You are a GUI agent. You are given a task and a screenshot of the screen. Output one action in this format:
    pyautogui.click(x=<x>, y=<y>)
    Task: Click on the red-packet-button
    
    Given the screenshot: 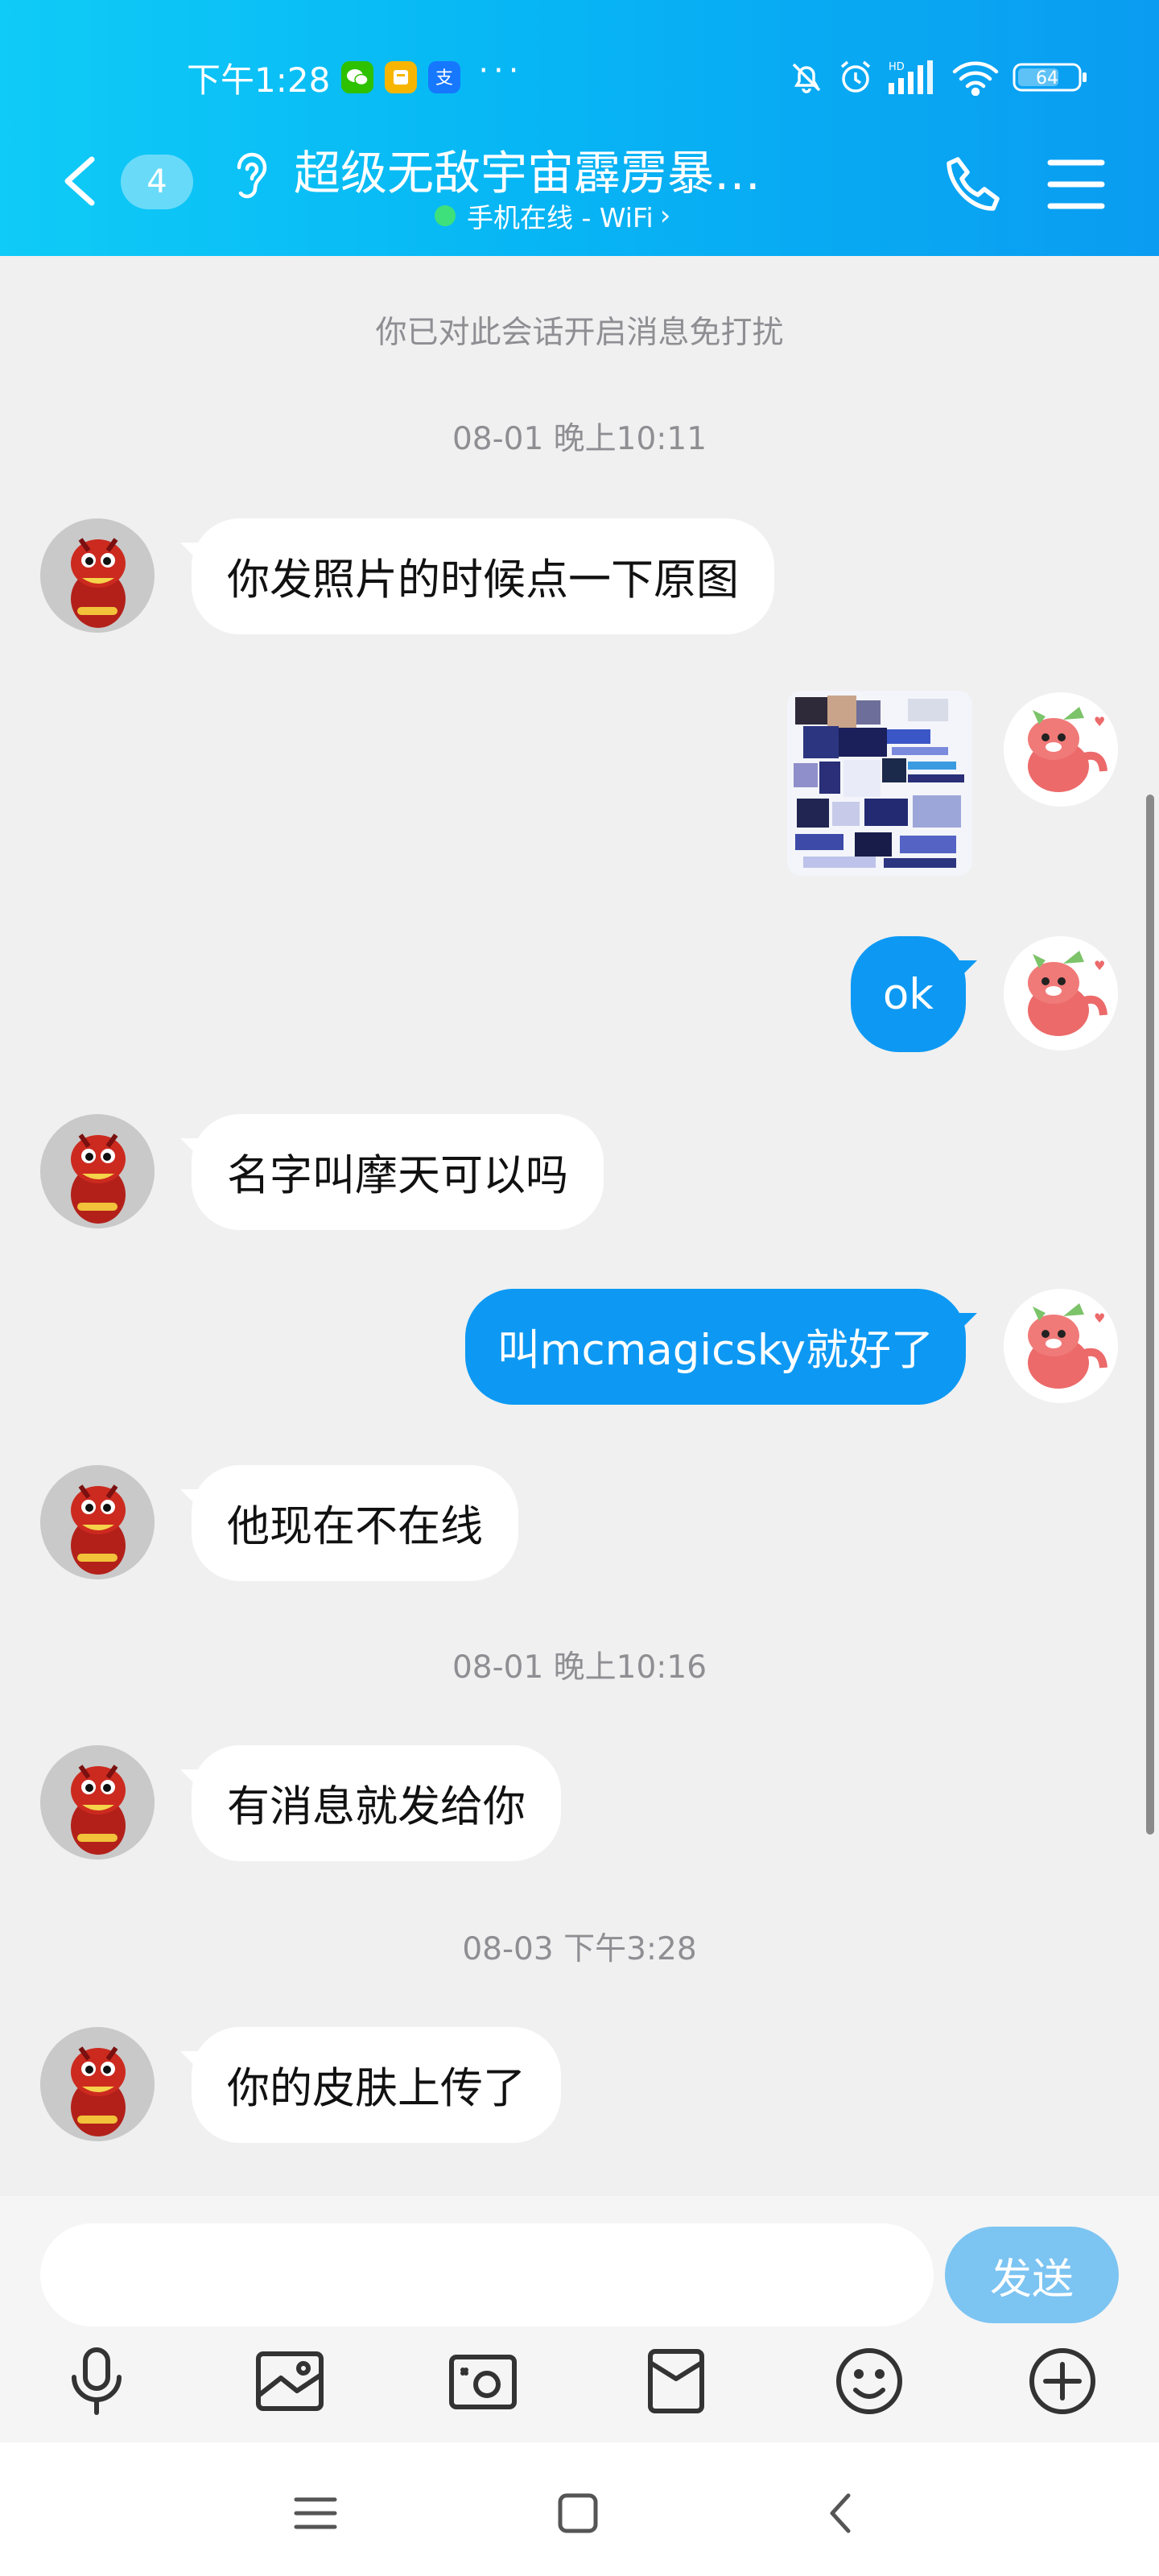 What is the action you would take?
    pyautogui.click(x=676, y=2381)
    